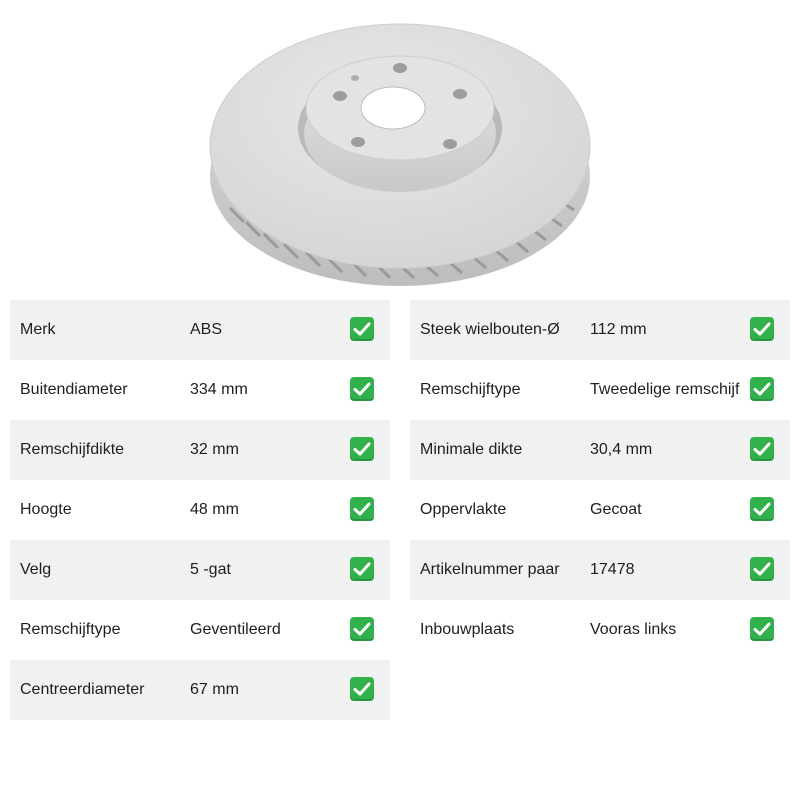 This screenshot has height=800, width=800. I want to click on spec-value: 334 mm, so click(219, 389).